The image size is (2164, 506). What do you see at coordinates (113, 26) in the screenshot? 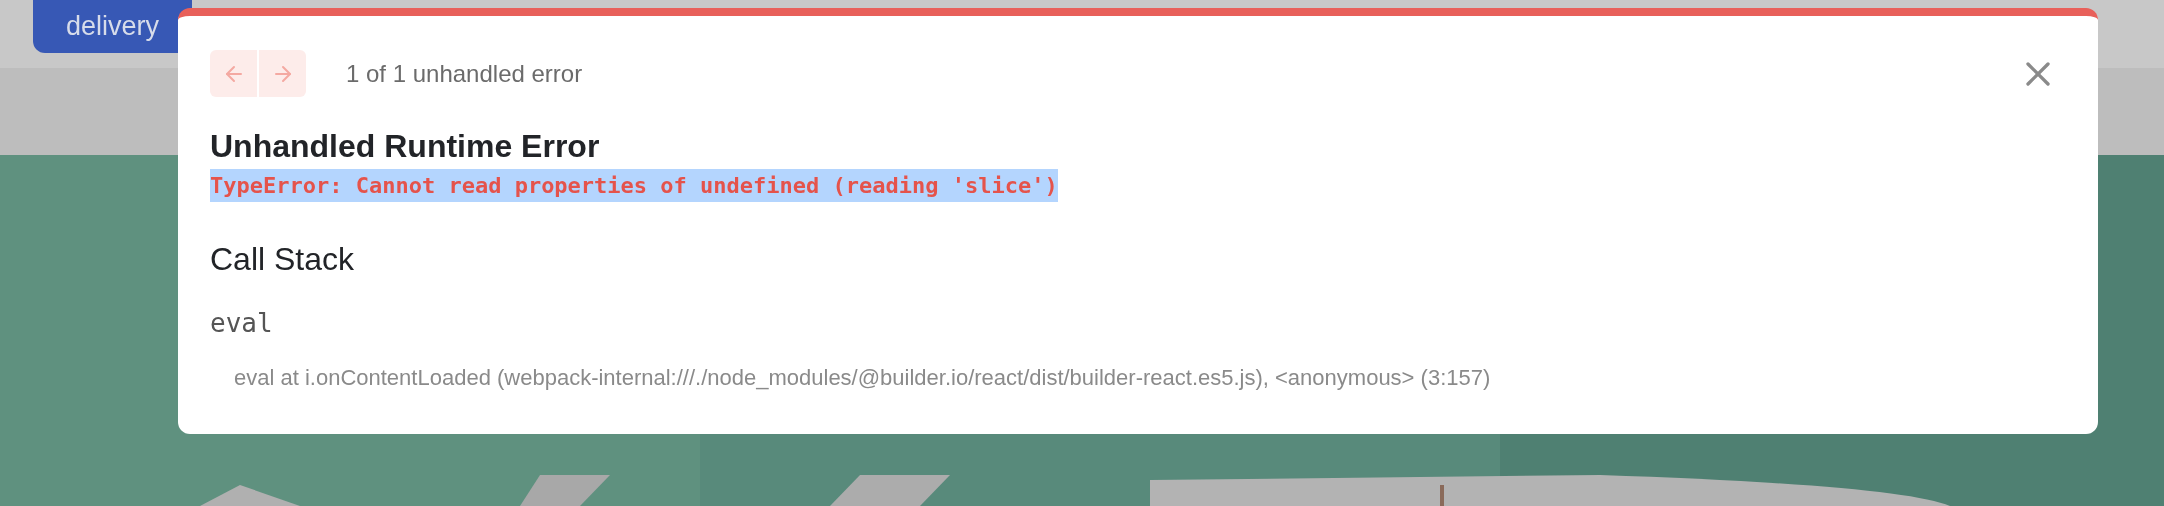
I see `delivery-button: delivery` at bounding box center [113, 26].